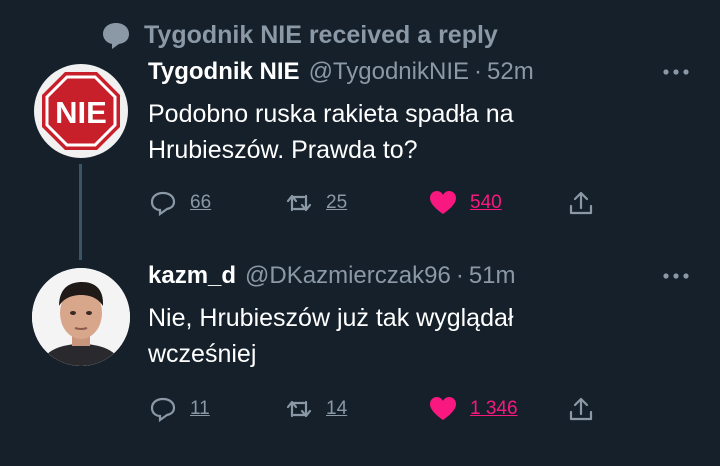 The height and width of the screenshot is (466, 720). I want to click on profile-photo, so click(81, 317).